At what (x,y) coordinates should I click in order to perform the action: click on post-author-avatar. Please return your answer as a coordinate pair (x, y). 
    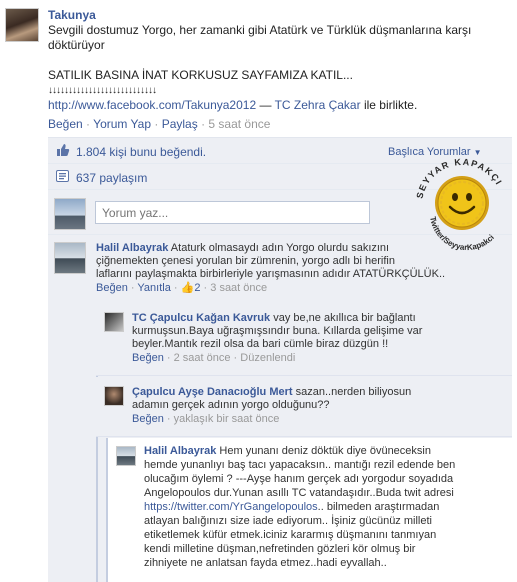
    Looking at the image, I should click on (22, 25).